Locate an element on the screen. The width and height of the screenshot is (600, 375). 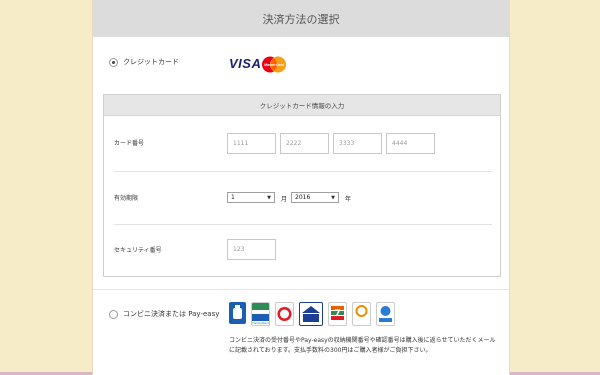
lawson-icon is located at coordinates (237, 313).